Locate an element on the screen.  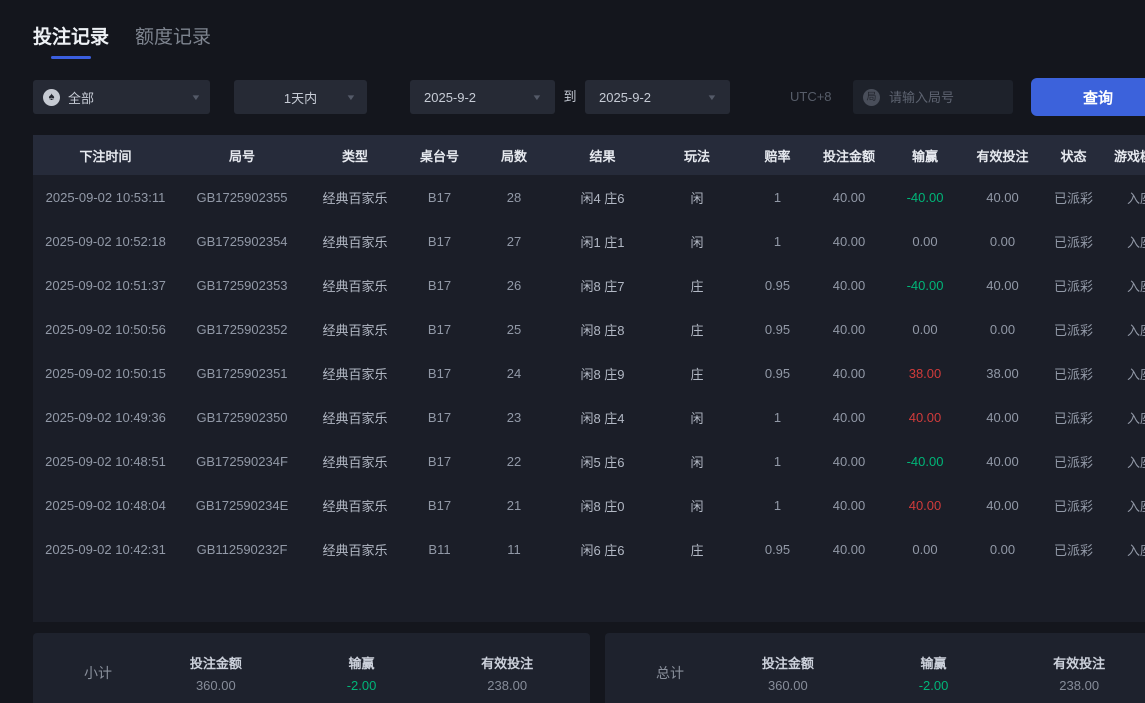
table-cell: GB1725902355 is located at coordinates (242, 197).